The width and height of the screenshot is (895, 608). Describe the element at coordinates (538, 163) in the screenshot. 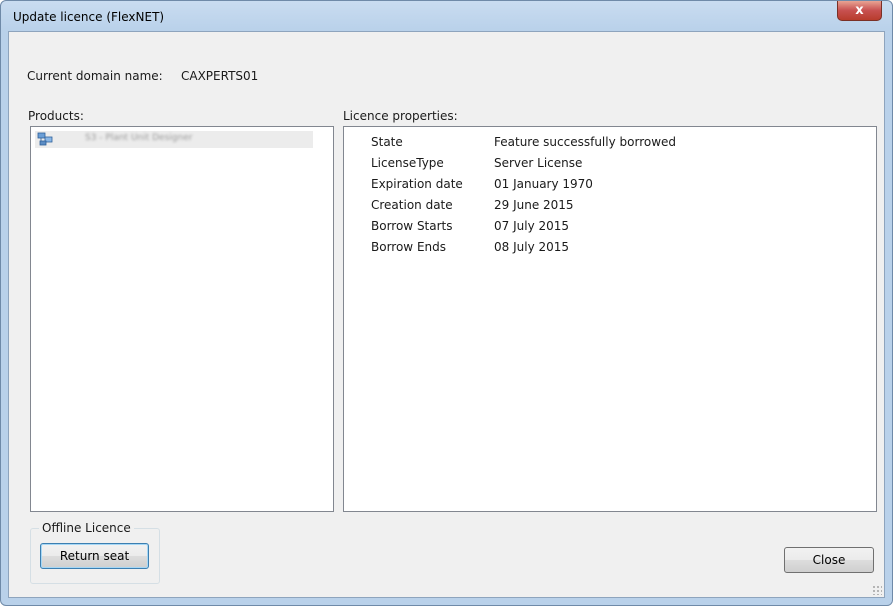

I see `property-value: Server License` at that location.